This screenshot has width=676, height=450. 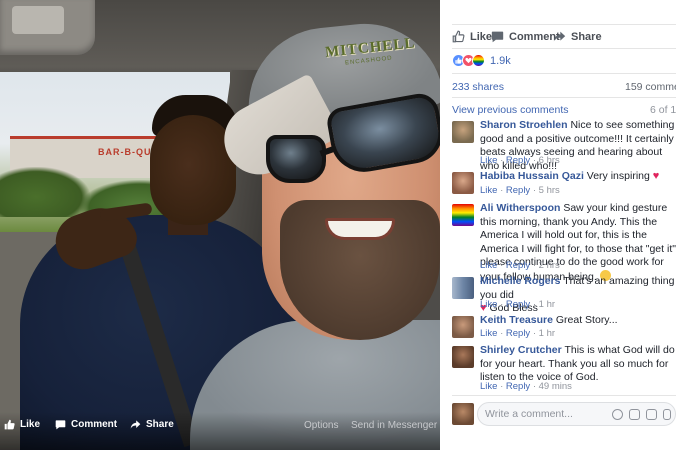 What do you see at coordinates (94, 424) in the screenshot?
I see `photo-comment-label: Comment` at bounding box center [94, 424].